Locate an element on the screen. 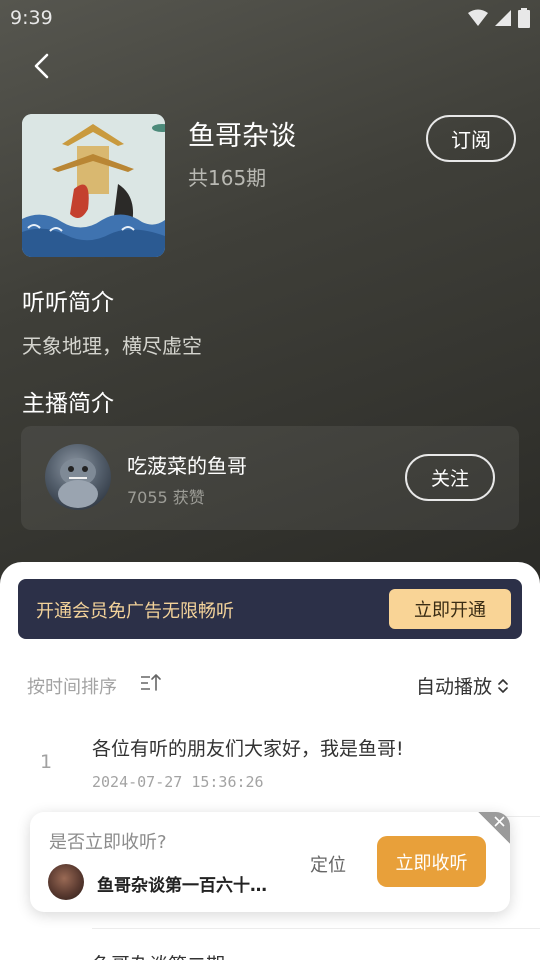  chevron-up-down-icon is located at coordinates (503, 685).